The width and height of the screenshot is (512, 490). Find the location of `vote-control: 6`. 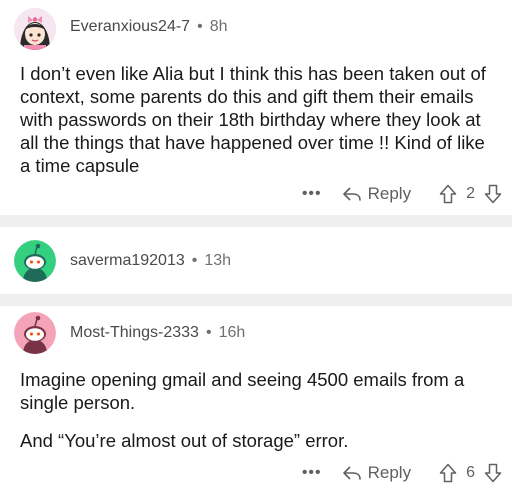

vote-control: 6 is located at coordinates (470, 473).